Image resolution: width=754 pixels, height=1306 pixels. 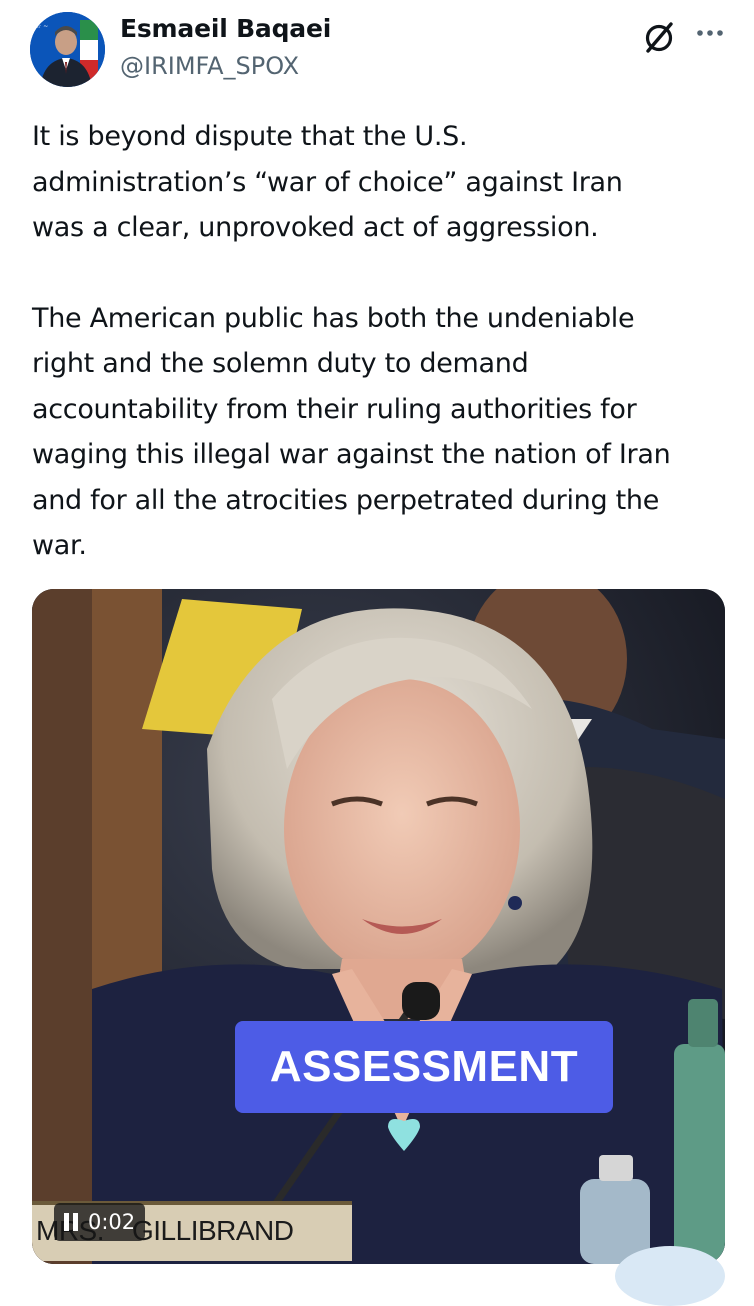 I want to click on author-avatar: ☆ ~, so click(x=67, y=49).